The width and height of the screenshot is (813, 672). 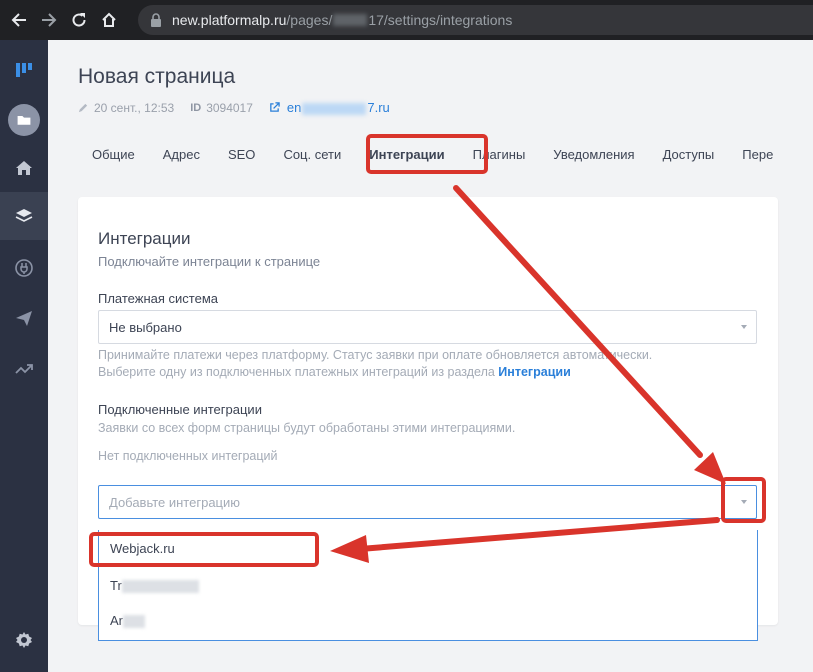 I want to click on dropdown-option-2: Tr, so click(x=154, y=586).